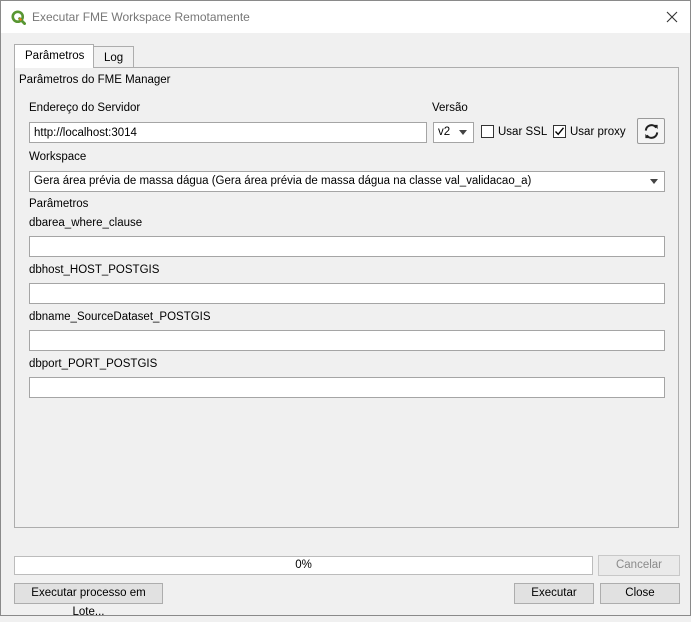 Image resolution: width=691 pixels, height=622 pixels. I want to click on proxy-checkbox, so click(559, 131).